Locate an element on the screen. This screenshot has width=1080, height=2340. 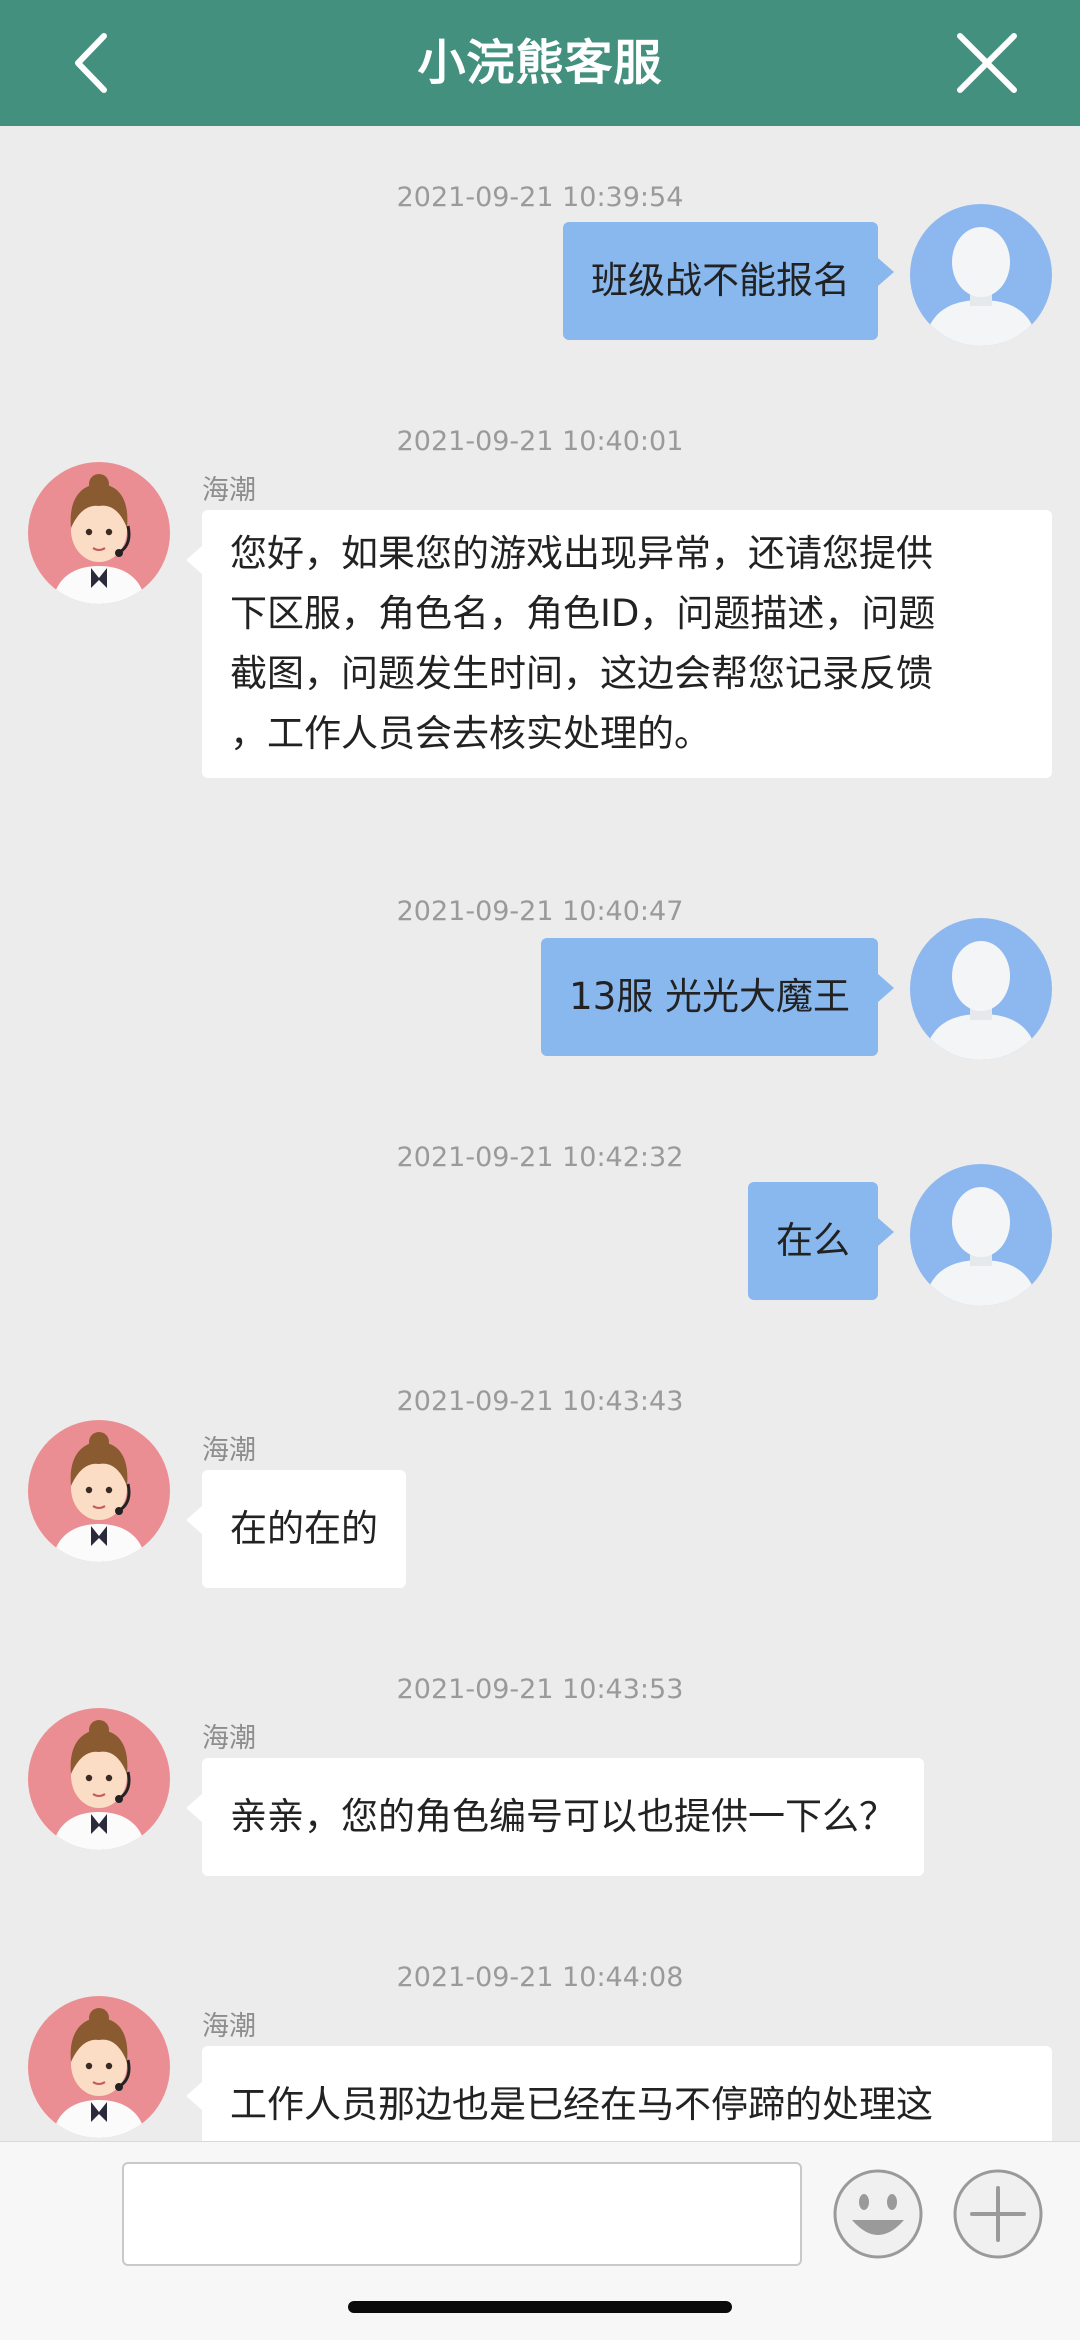
message-text-line: 在的在的 is located at coordinates (304, 1528).